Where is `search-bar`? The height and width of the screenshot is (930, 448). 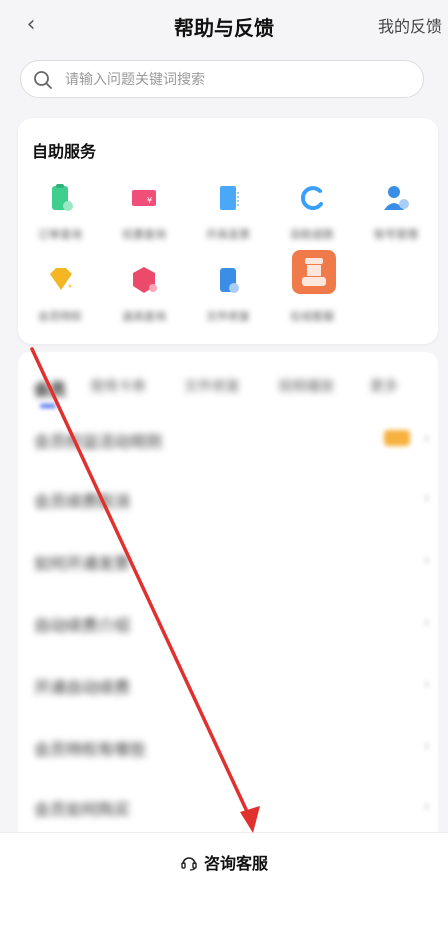
search-bar is located at coordinates (222, 79).